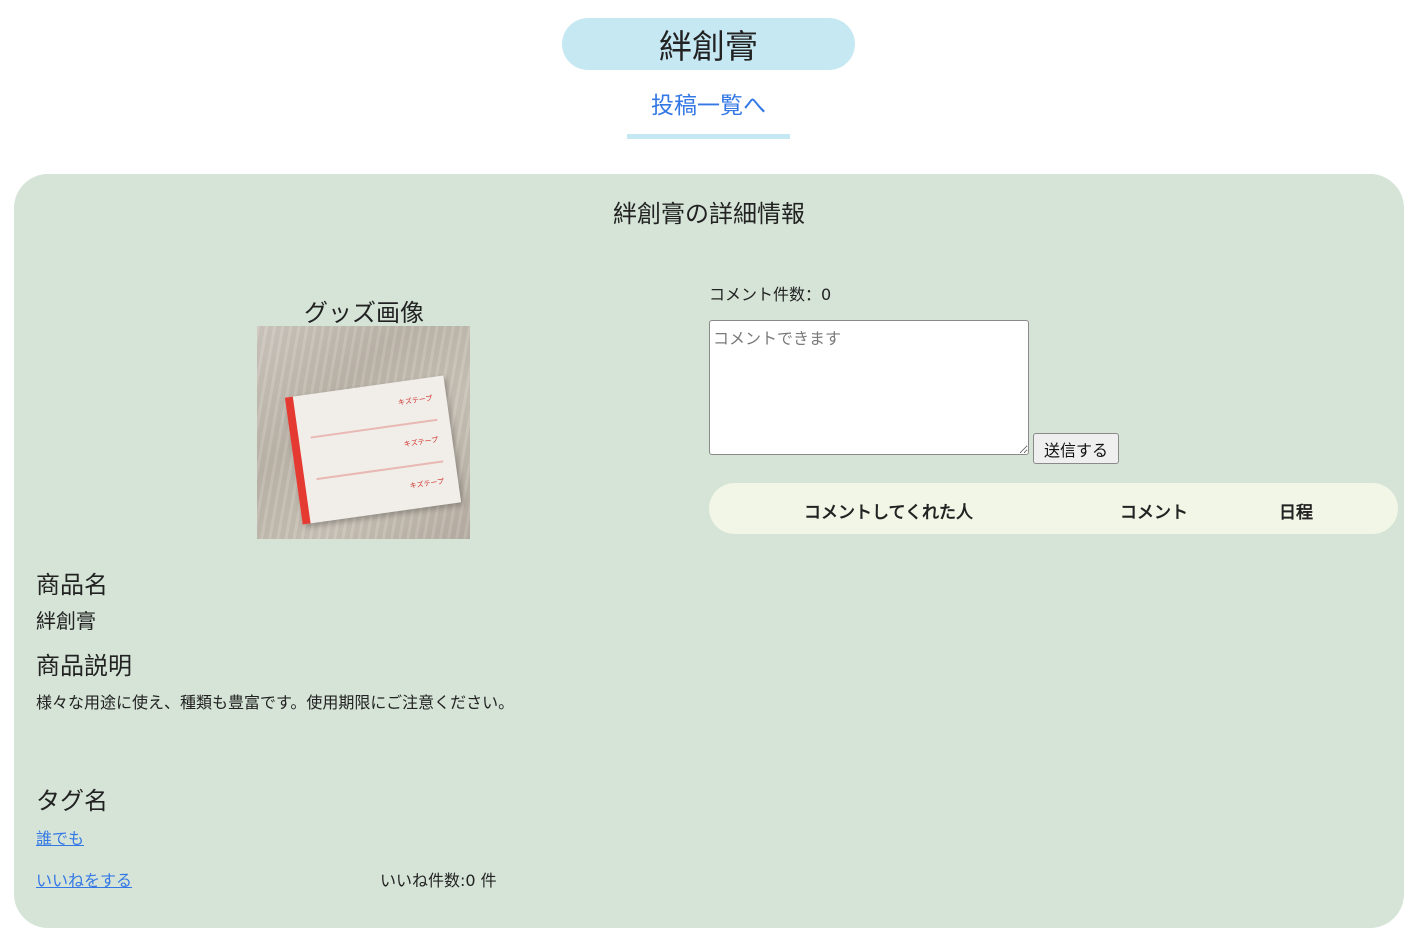 The image size is (1417, 949). Describe the element at coordinates (84, 879) in the screenshot. I see `like-button: いいねをする` at that location.